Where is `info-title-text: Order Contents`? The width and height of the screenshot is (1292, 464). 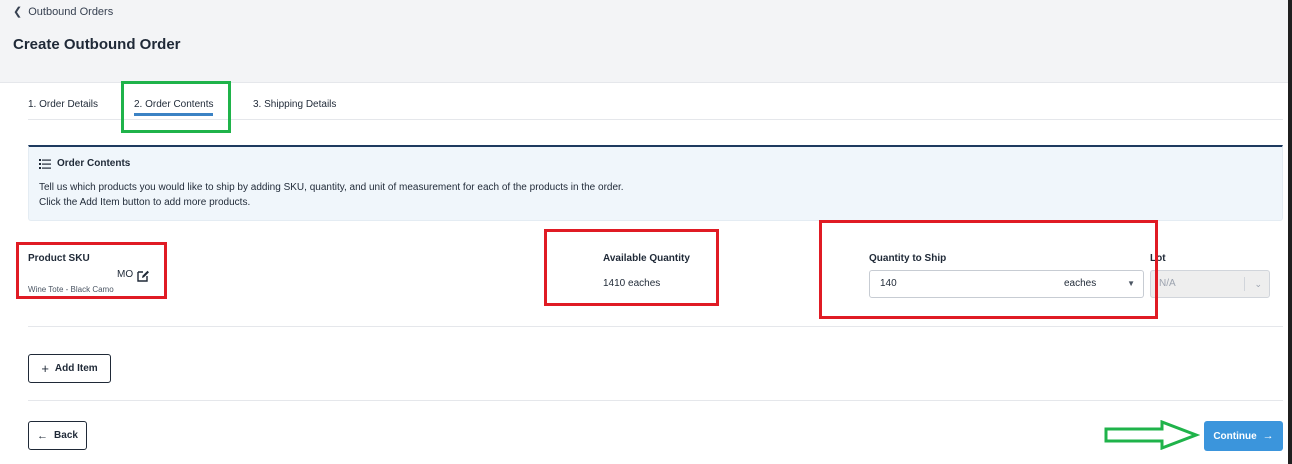 info-title-text: Order Contents is located at coordinates (94, 163).